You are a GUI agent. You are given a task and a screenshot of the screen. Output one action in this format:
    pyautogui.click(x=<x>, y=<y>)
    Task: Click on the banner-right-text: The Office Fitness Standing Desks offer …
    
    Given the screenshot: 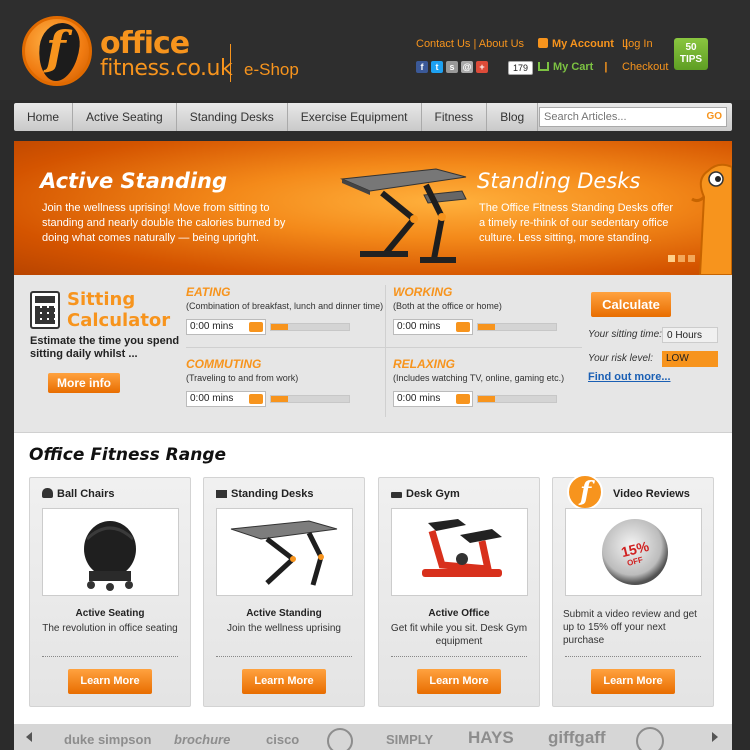 What is the action you would take?
    pyautogui.click(x=576, y=223)
    